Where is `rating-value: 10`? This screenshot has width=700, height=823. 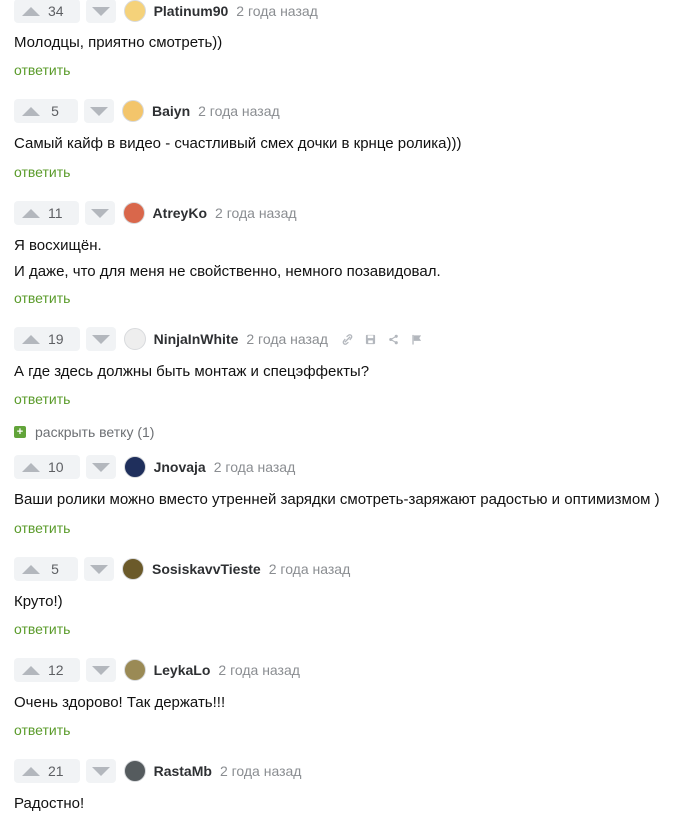 rating-value: 10 is located at coordinates (56, 467).